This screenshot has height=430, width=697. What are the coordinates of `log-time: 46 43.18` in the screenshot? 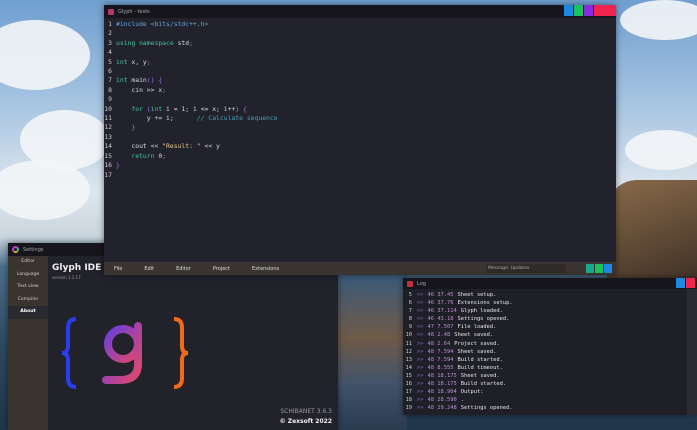 It's located at (440, 319).